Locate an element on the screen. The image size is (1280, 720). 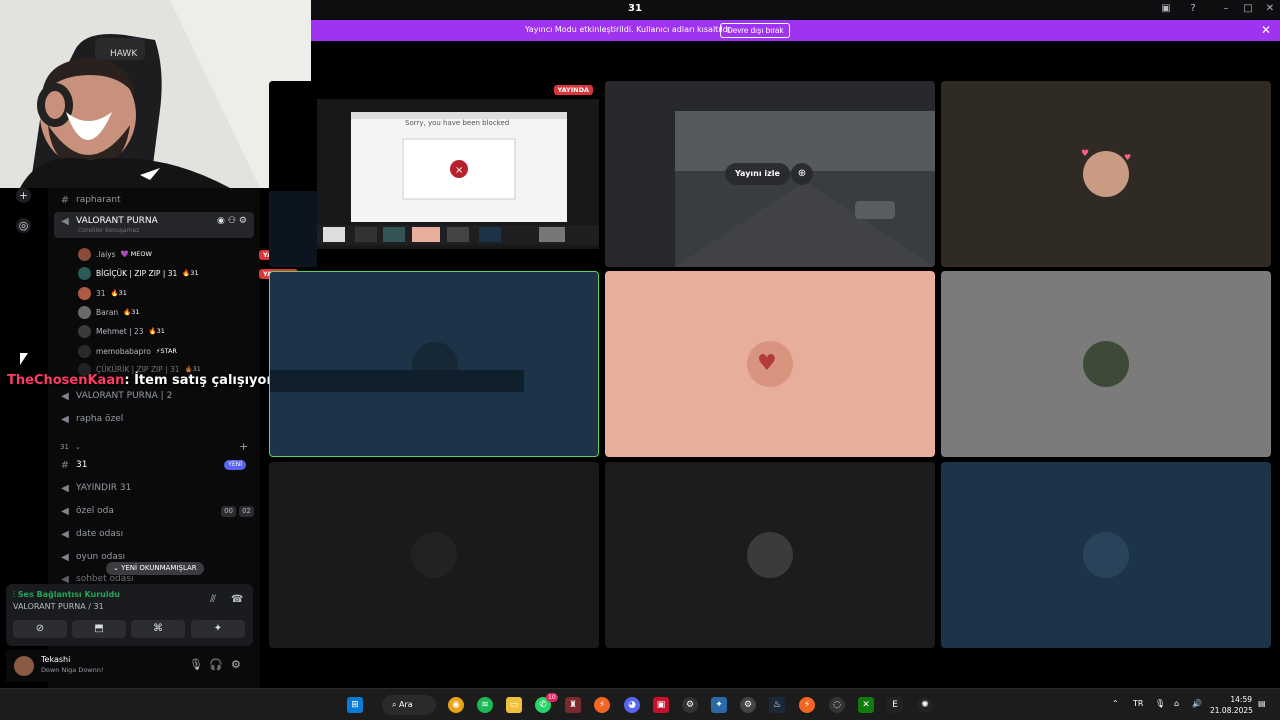
inbox-icon: ▣ is located at coordinates (1166, 9).